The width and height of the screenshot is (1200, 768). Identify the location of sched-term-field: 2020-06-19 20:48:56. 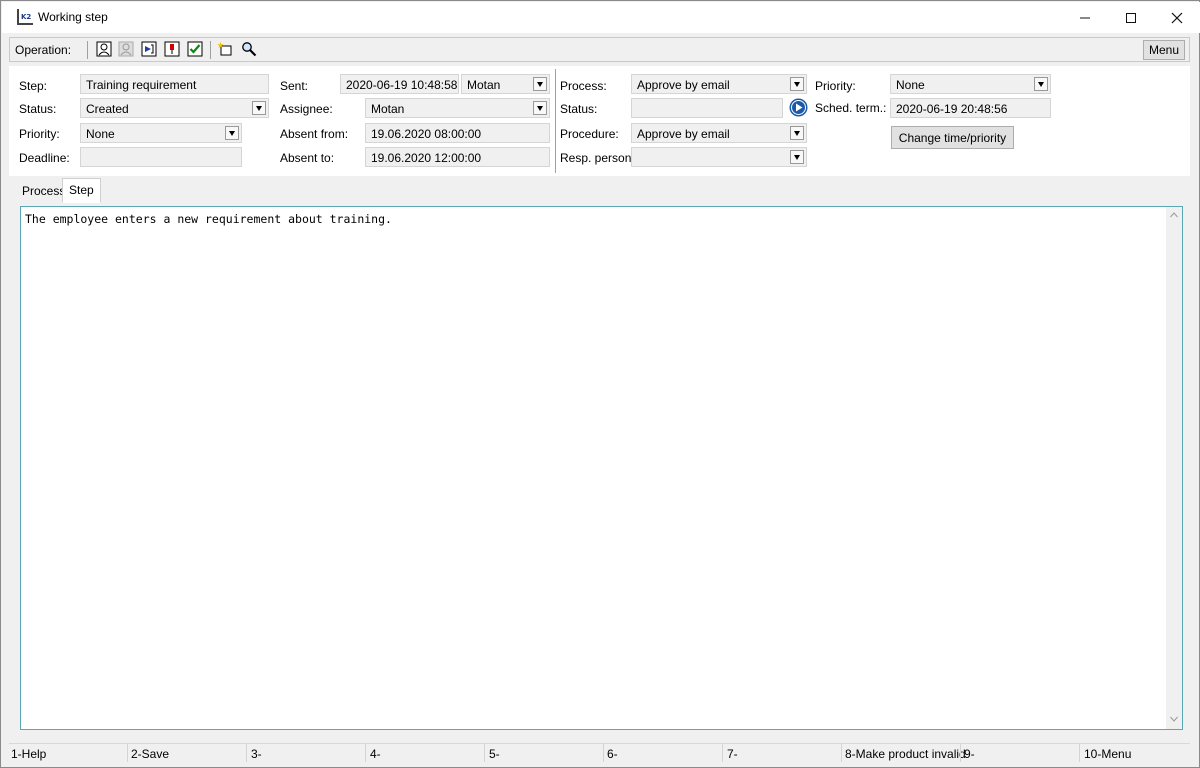
(970, 108).